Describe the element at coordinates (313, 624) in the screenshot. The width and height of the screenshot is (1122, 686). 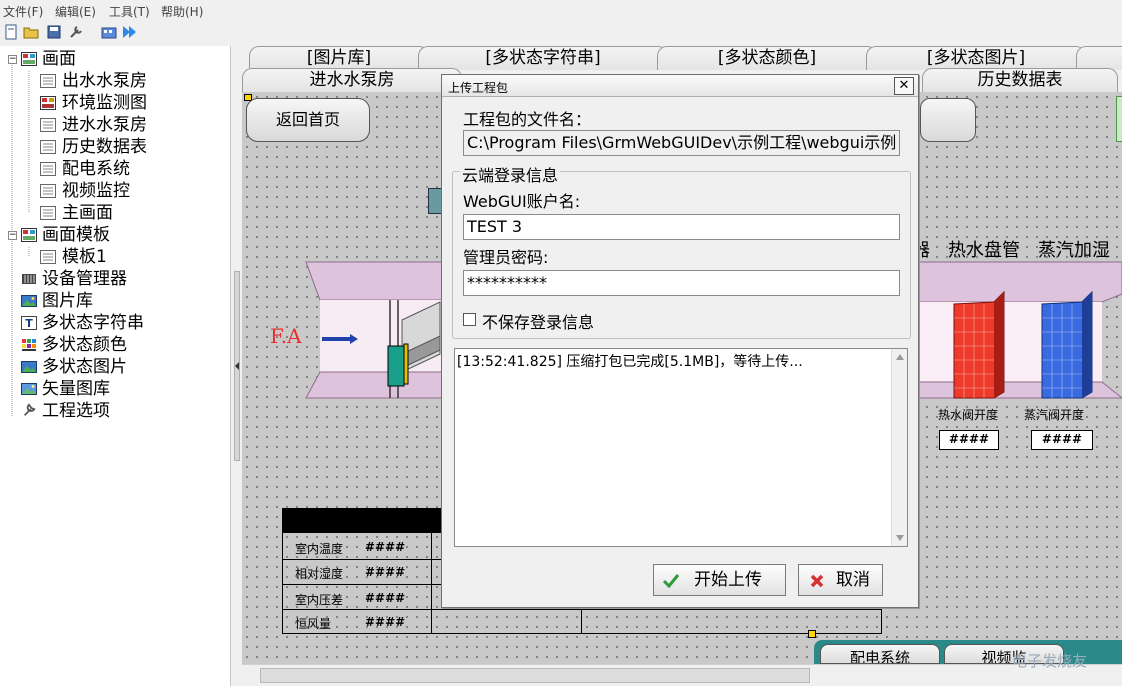
I see `table-row-label: 恒风量` at that location.